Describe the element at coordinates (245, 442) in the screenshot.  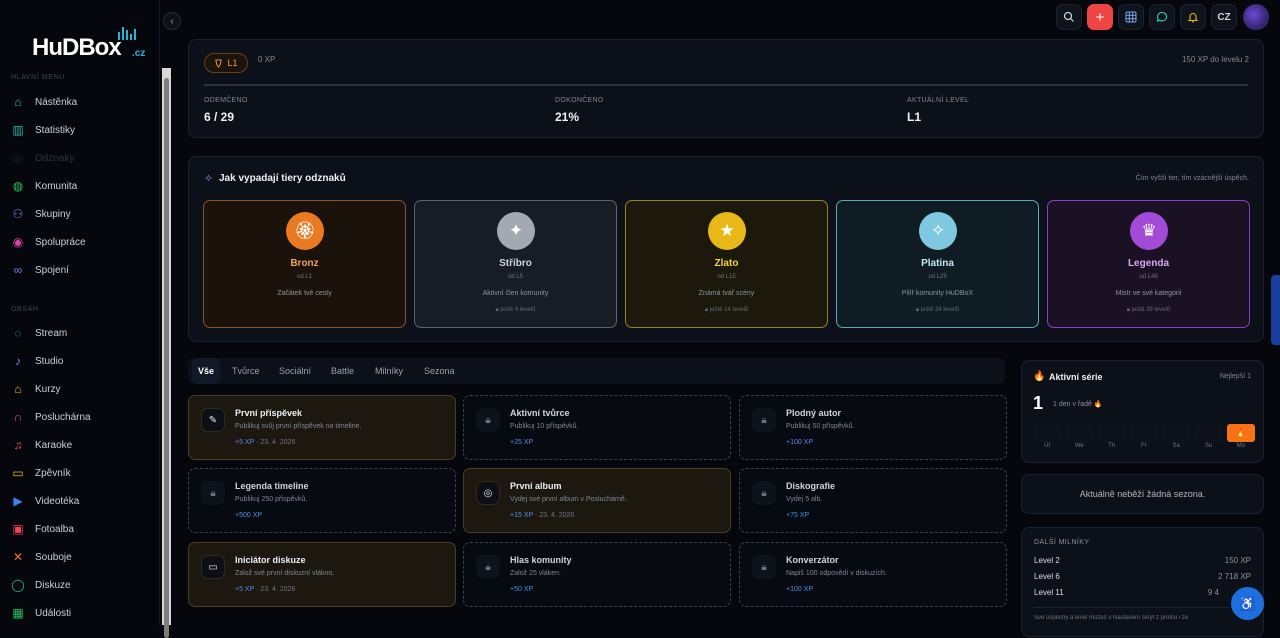
I see `achievement-xp: +5 XP` at that location.